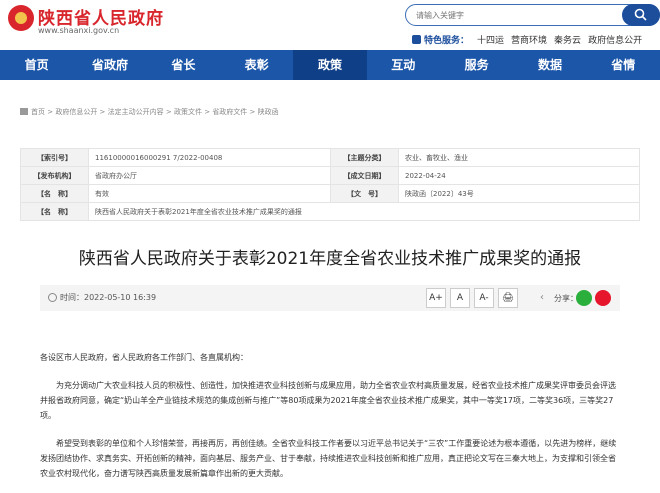 The width and height of the screenshot is (660, 493). Describe the element at coordinates (183, 65) in the screenshot. I see `nav-governor: 省长` at that location.